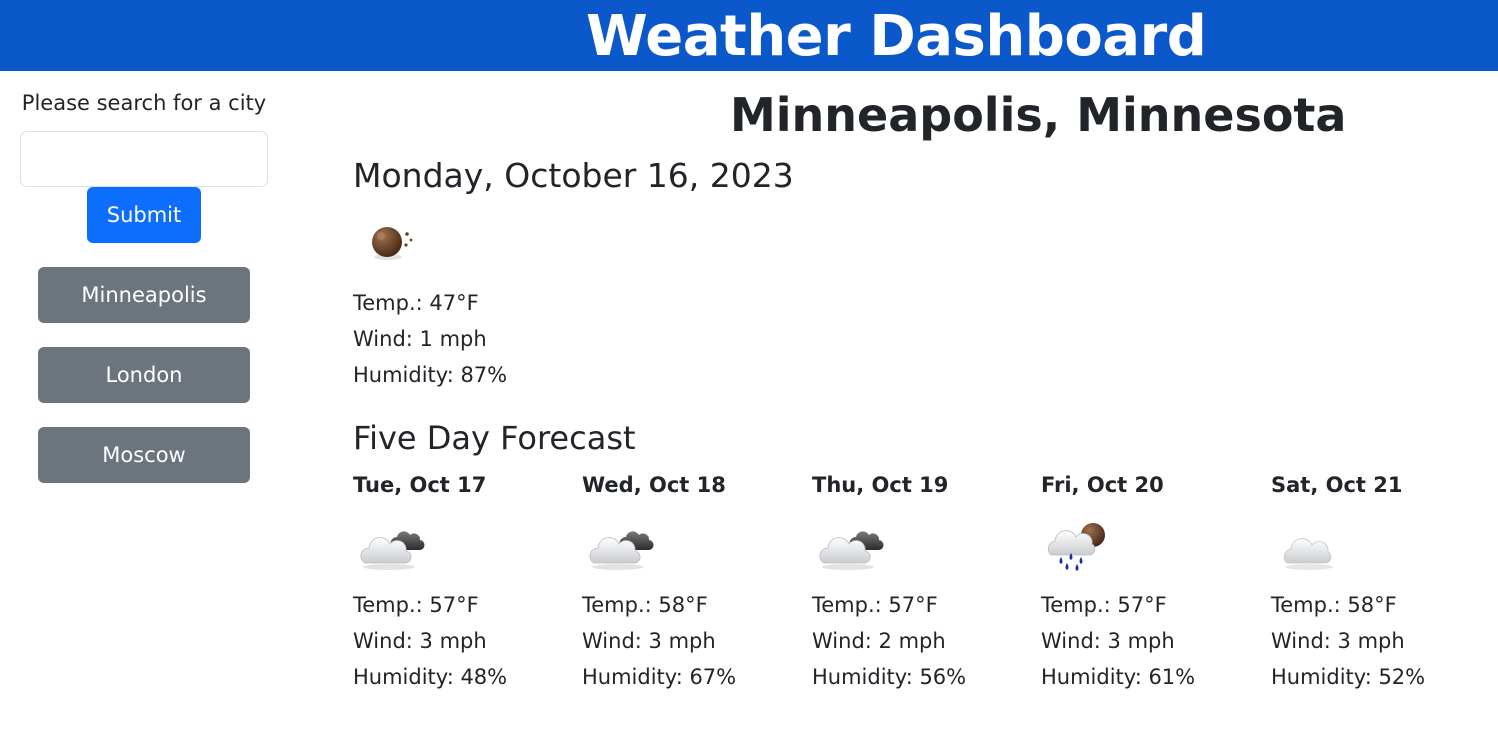 The height and width of the screenshot is (754, 1498). Describe the element at coordinates (144, 375) in the screenshot. I see `history-button-london: London` at that location.